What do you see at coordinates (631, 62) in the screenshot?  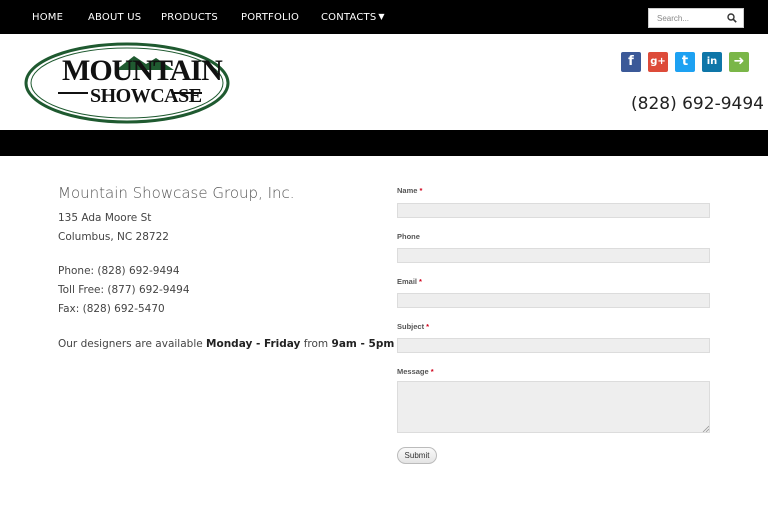 I see `facebook-icon: f` at bounding box center [631, 62].